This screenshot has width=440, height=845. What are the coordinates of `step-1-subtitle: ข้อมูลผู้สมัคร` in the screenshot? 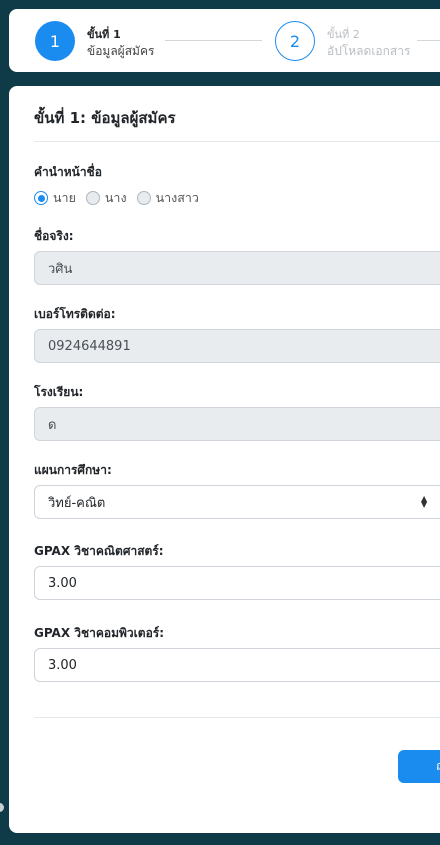 It's located at (121, 51).